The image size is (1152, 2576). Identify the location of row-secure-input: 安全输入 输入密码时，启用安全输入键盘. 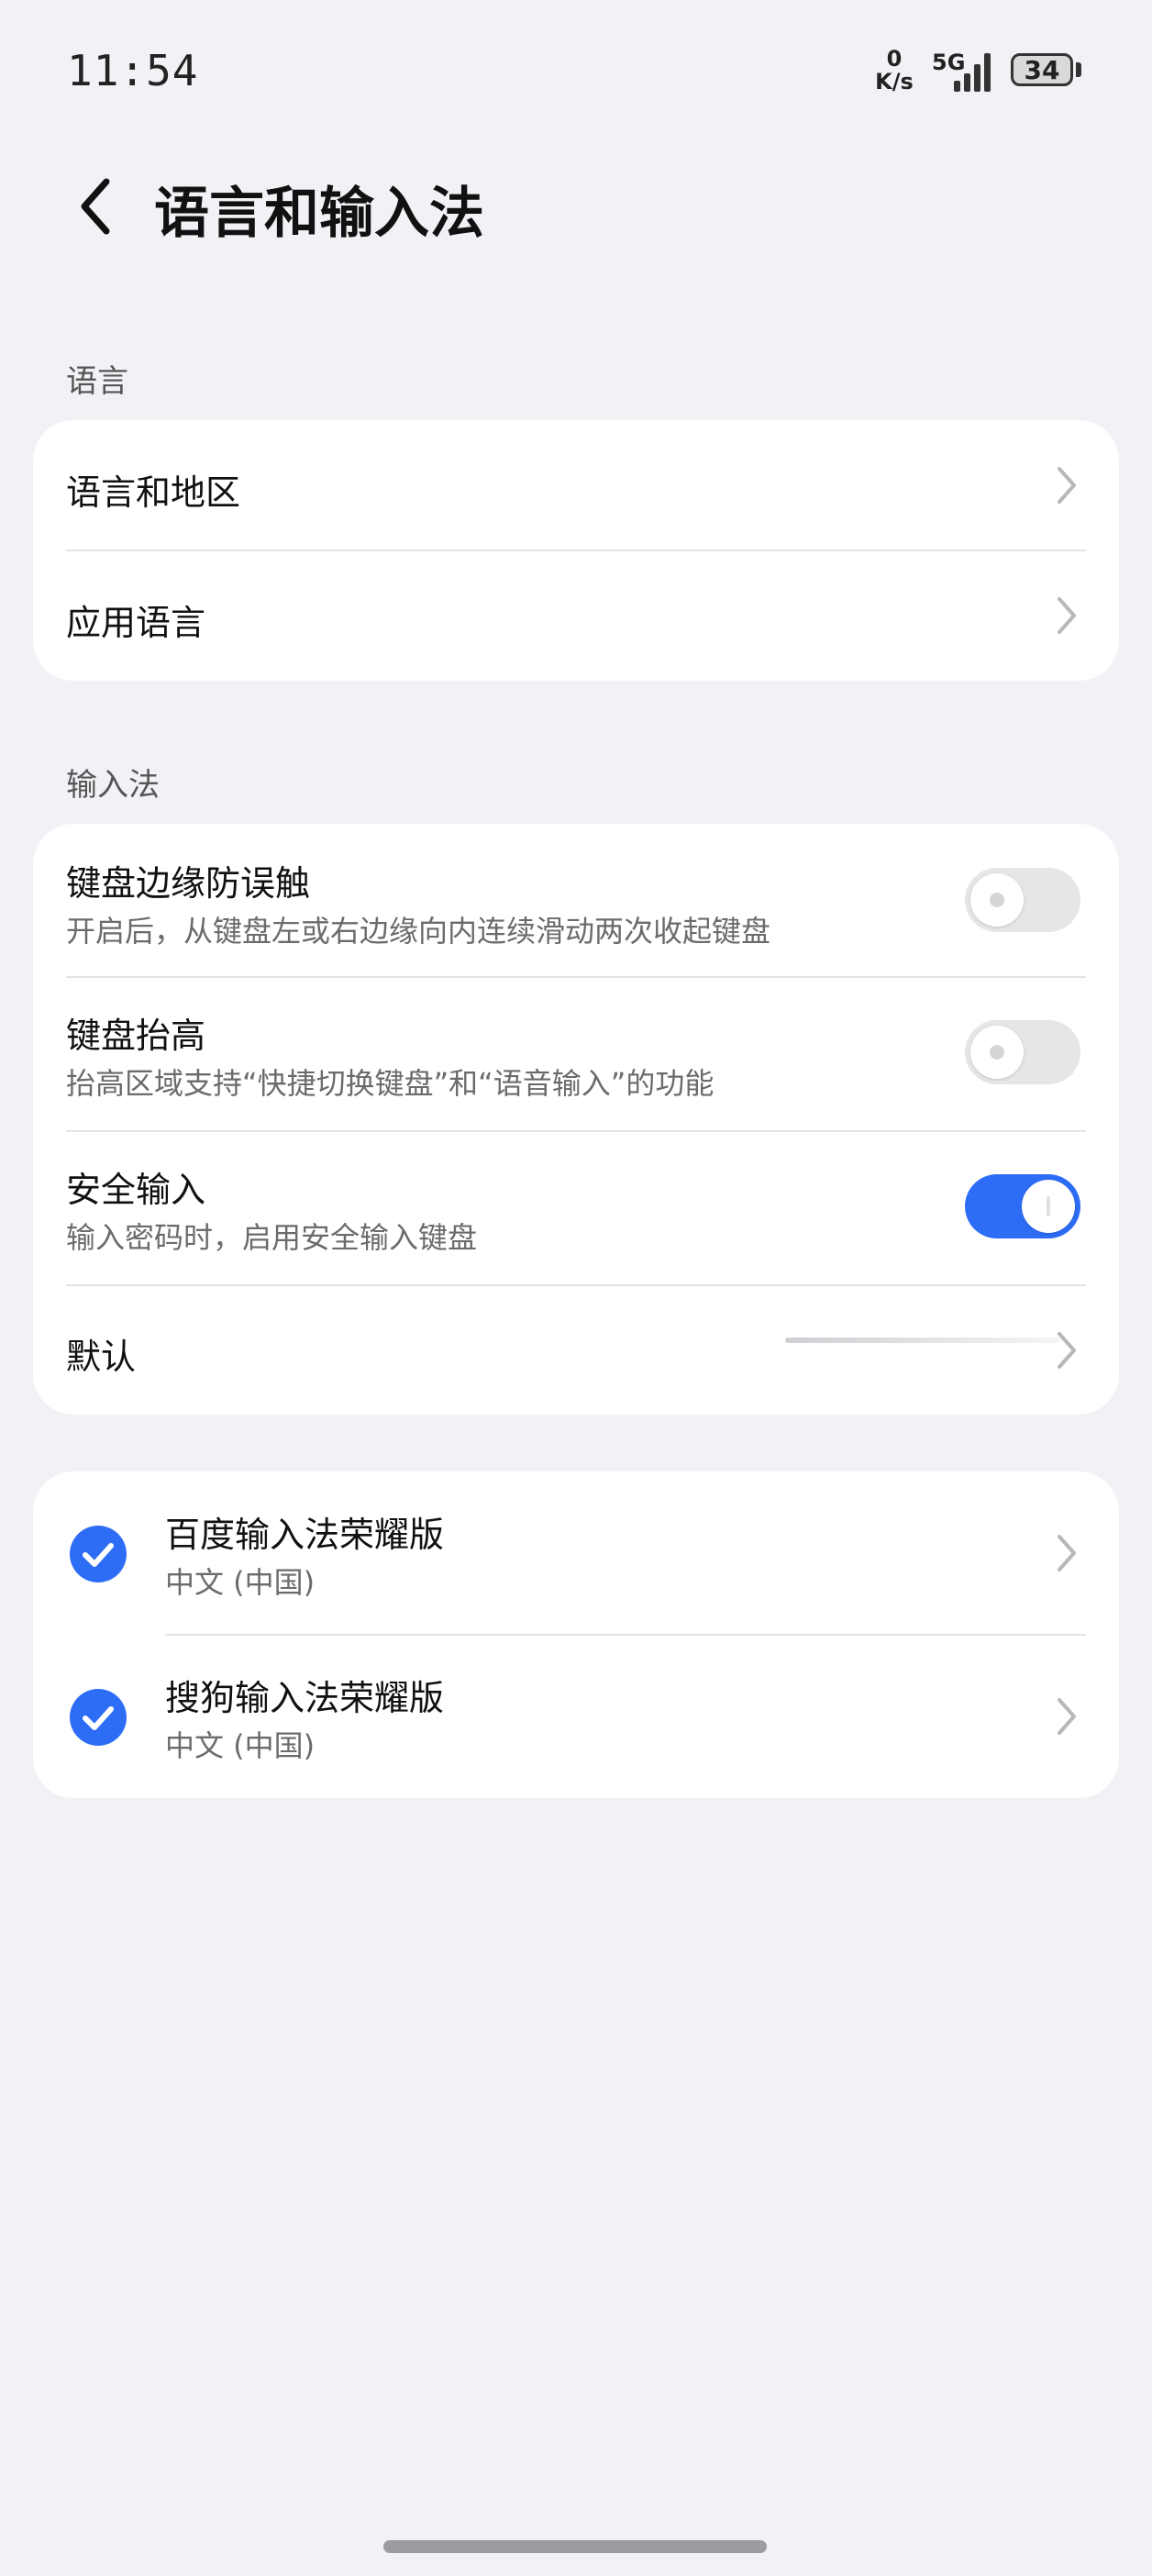
(576, 1208).